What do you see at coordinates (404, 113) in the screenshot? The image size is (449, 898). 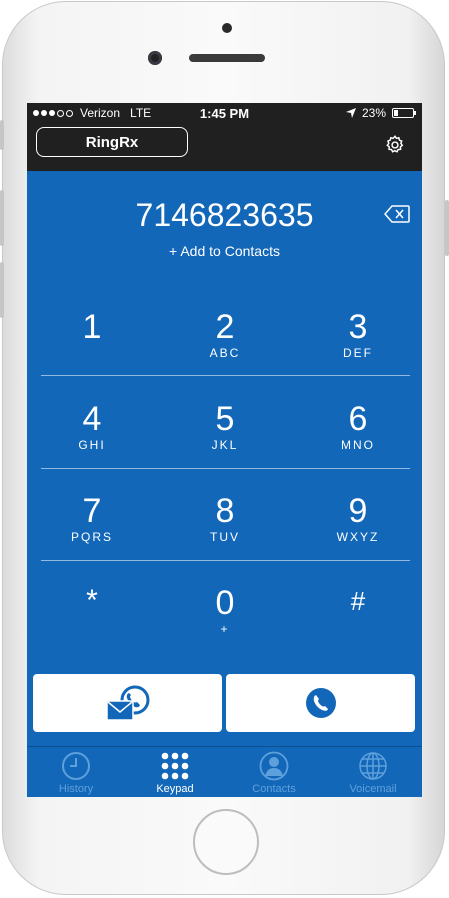 I see `battery-icon` at bounding box center [404, 113].